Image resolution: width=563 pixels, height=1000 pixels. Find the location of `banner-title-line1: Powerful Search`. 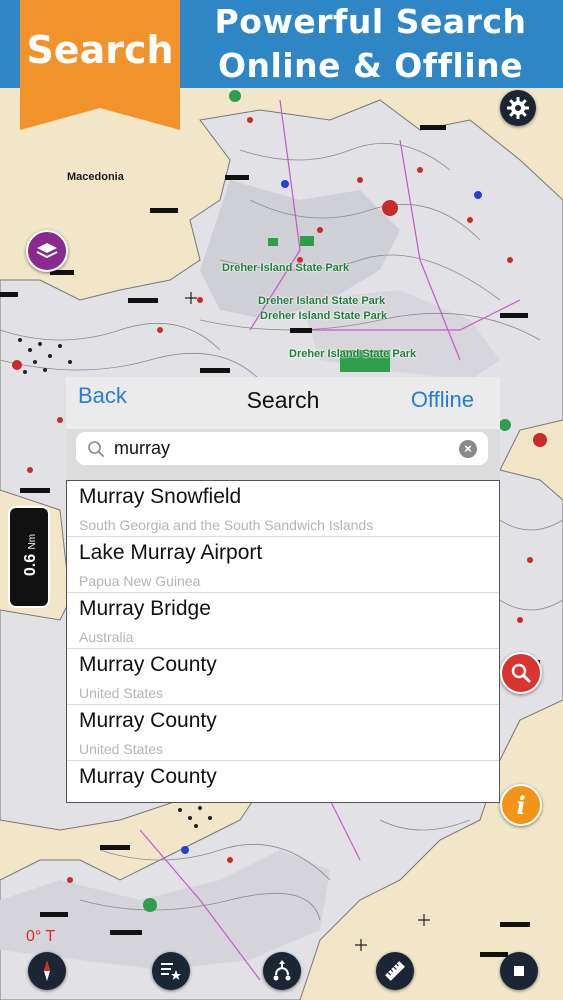

banner-title-line1: Powerful Search is located at coordinates (370, 21).